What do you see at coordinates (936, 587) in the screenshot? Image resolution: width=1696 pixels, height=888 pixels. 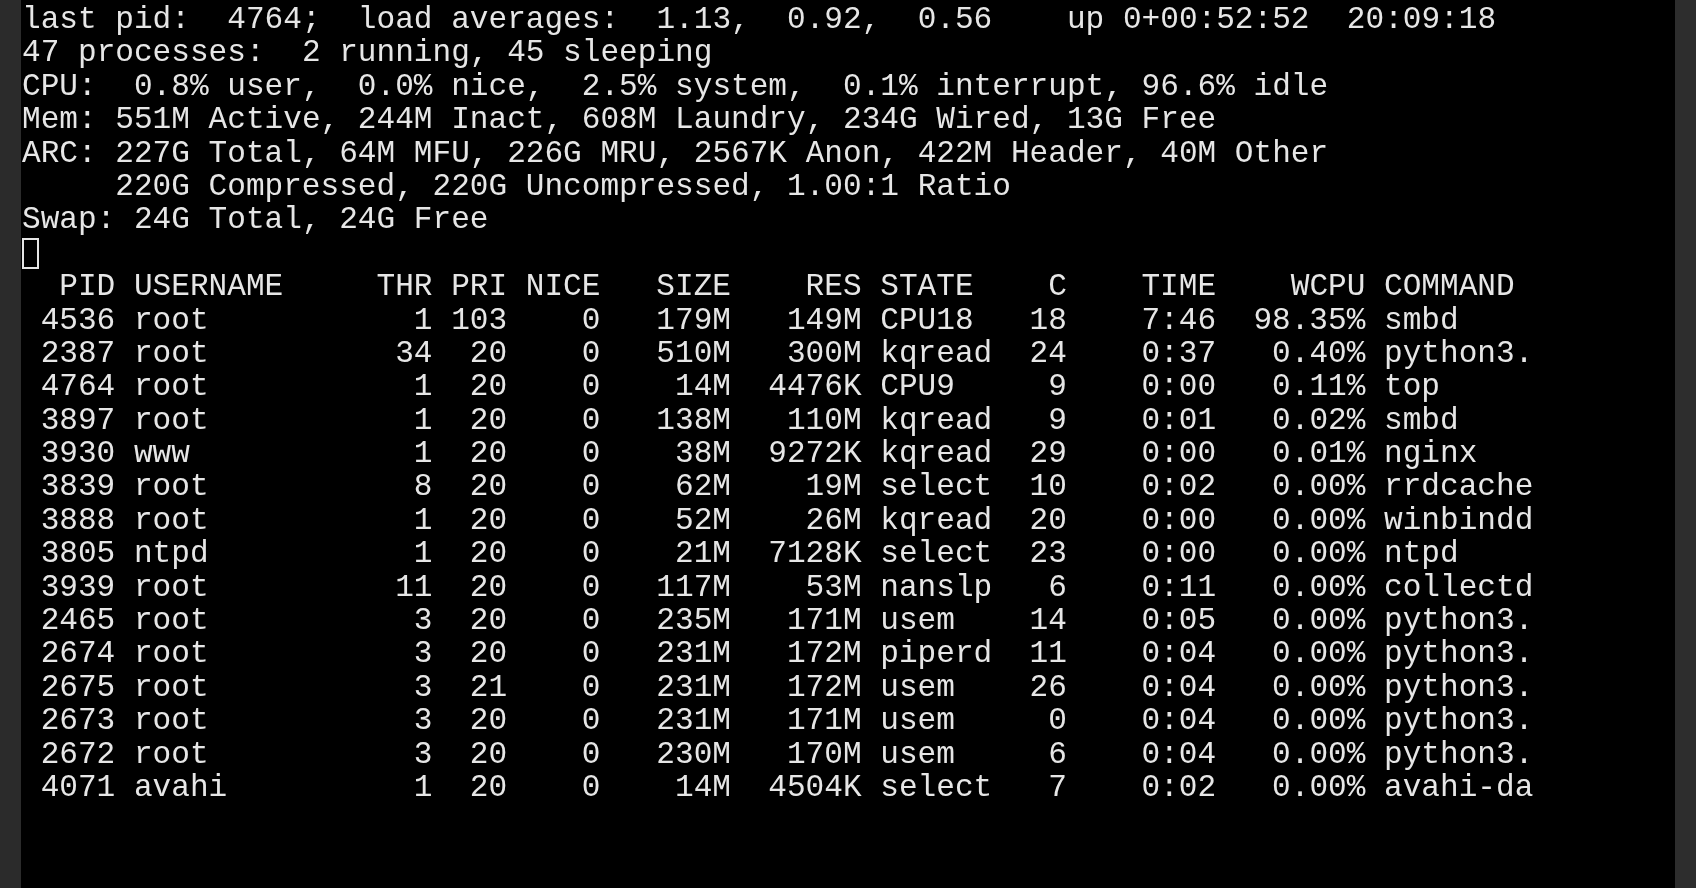 I see `table-cell: nanslp` at bounding box center [936, 587].